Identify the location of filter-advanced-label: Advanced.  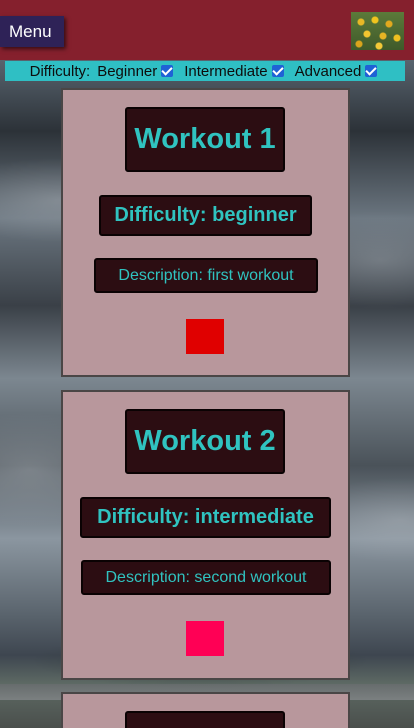
(328, 71).